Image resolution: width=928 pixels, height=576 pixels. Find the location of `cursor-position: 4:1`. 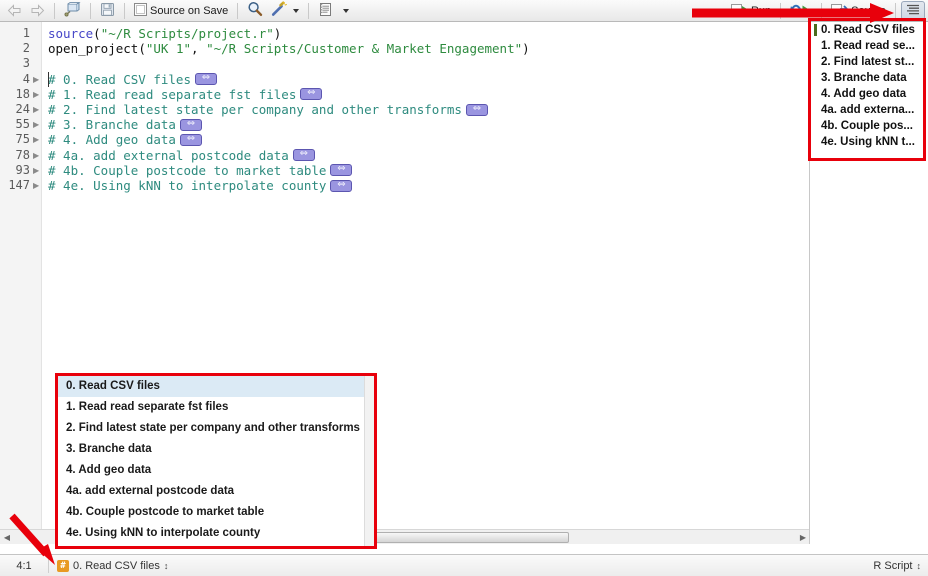

cursor-position: 4:1 is located at coordinates (24, 565).